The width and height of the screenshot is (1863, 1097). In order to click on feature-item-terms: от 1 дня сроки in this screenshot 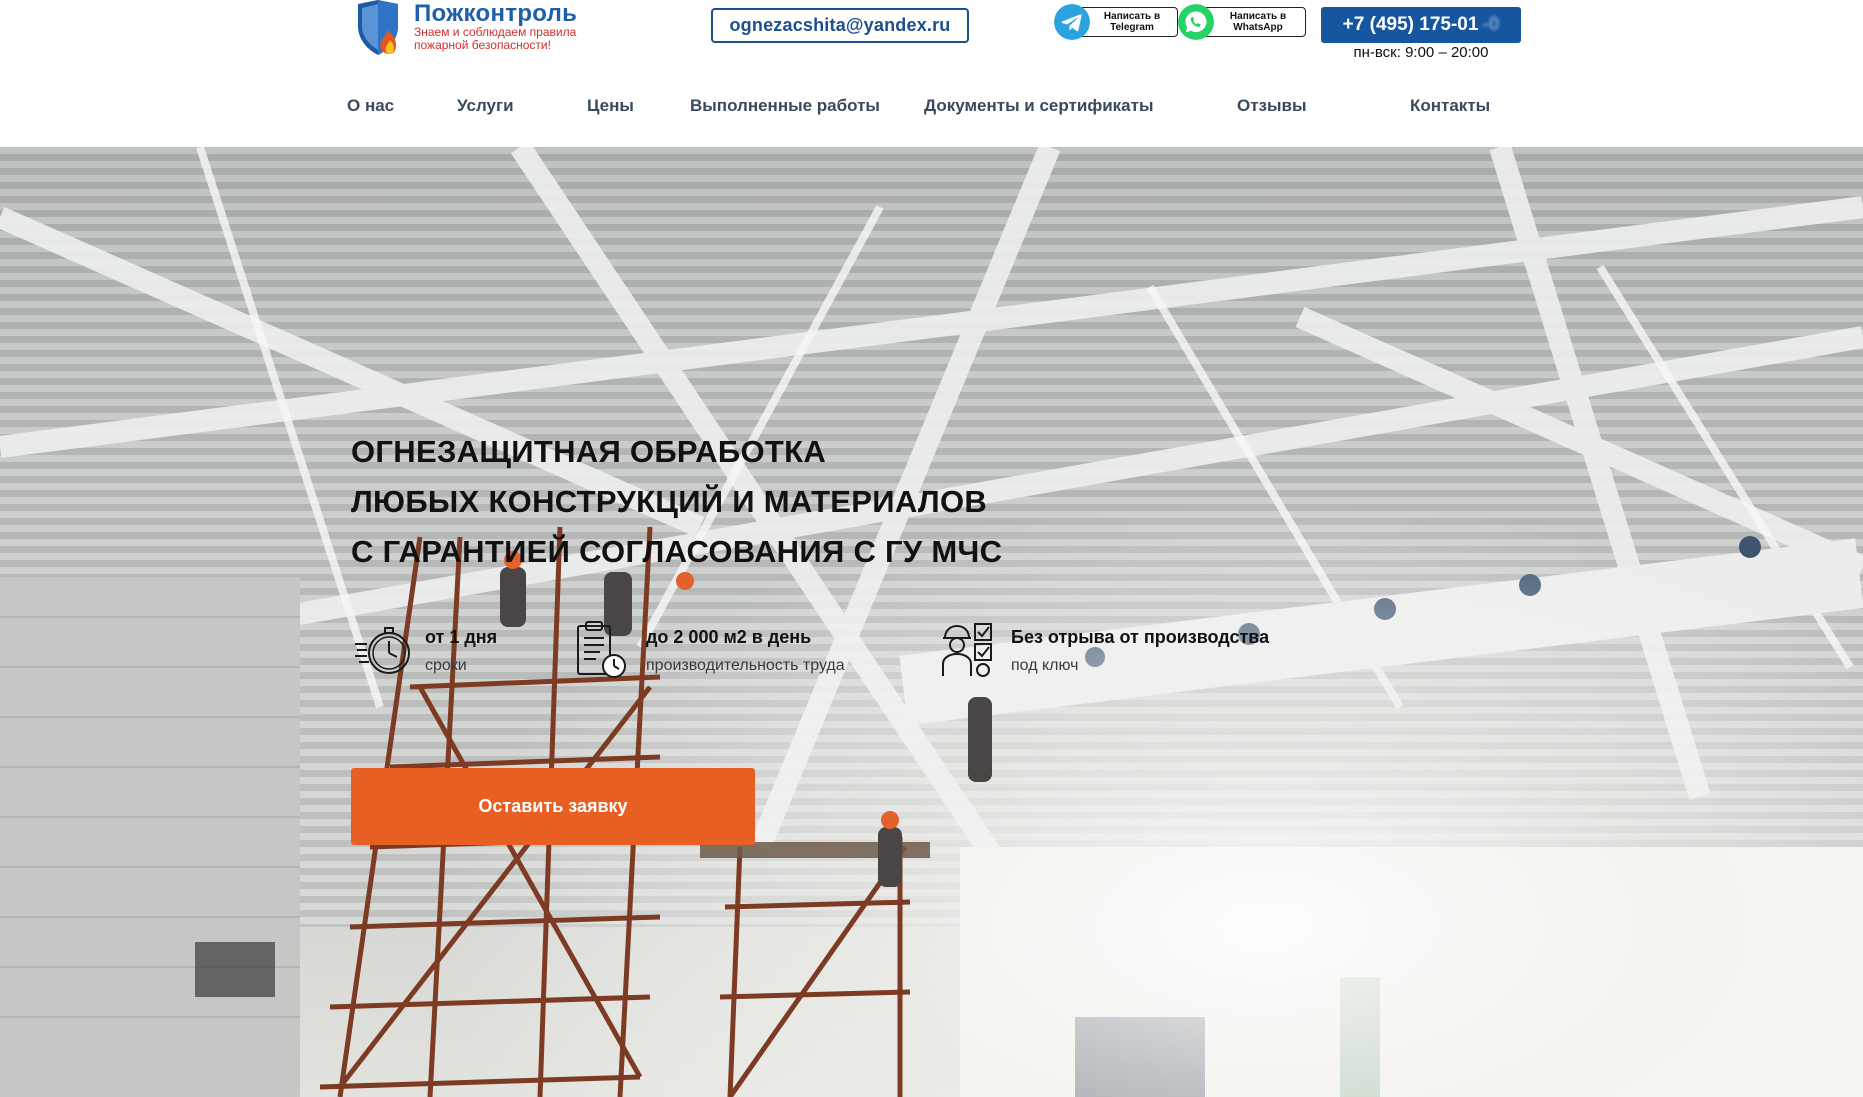, I will do `click(425, 650)`.